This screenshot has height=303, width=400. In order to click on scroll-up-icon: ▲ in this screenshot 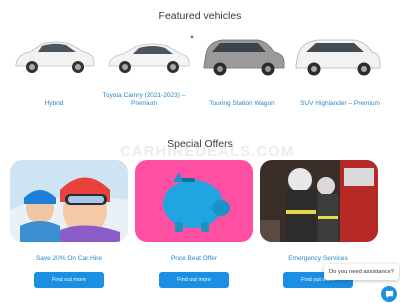, I will do `click(192, 37)`.